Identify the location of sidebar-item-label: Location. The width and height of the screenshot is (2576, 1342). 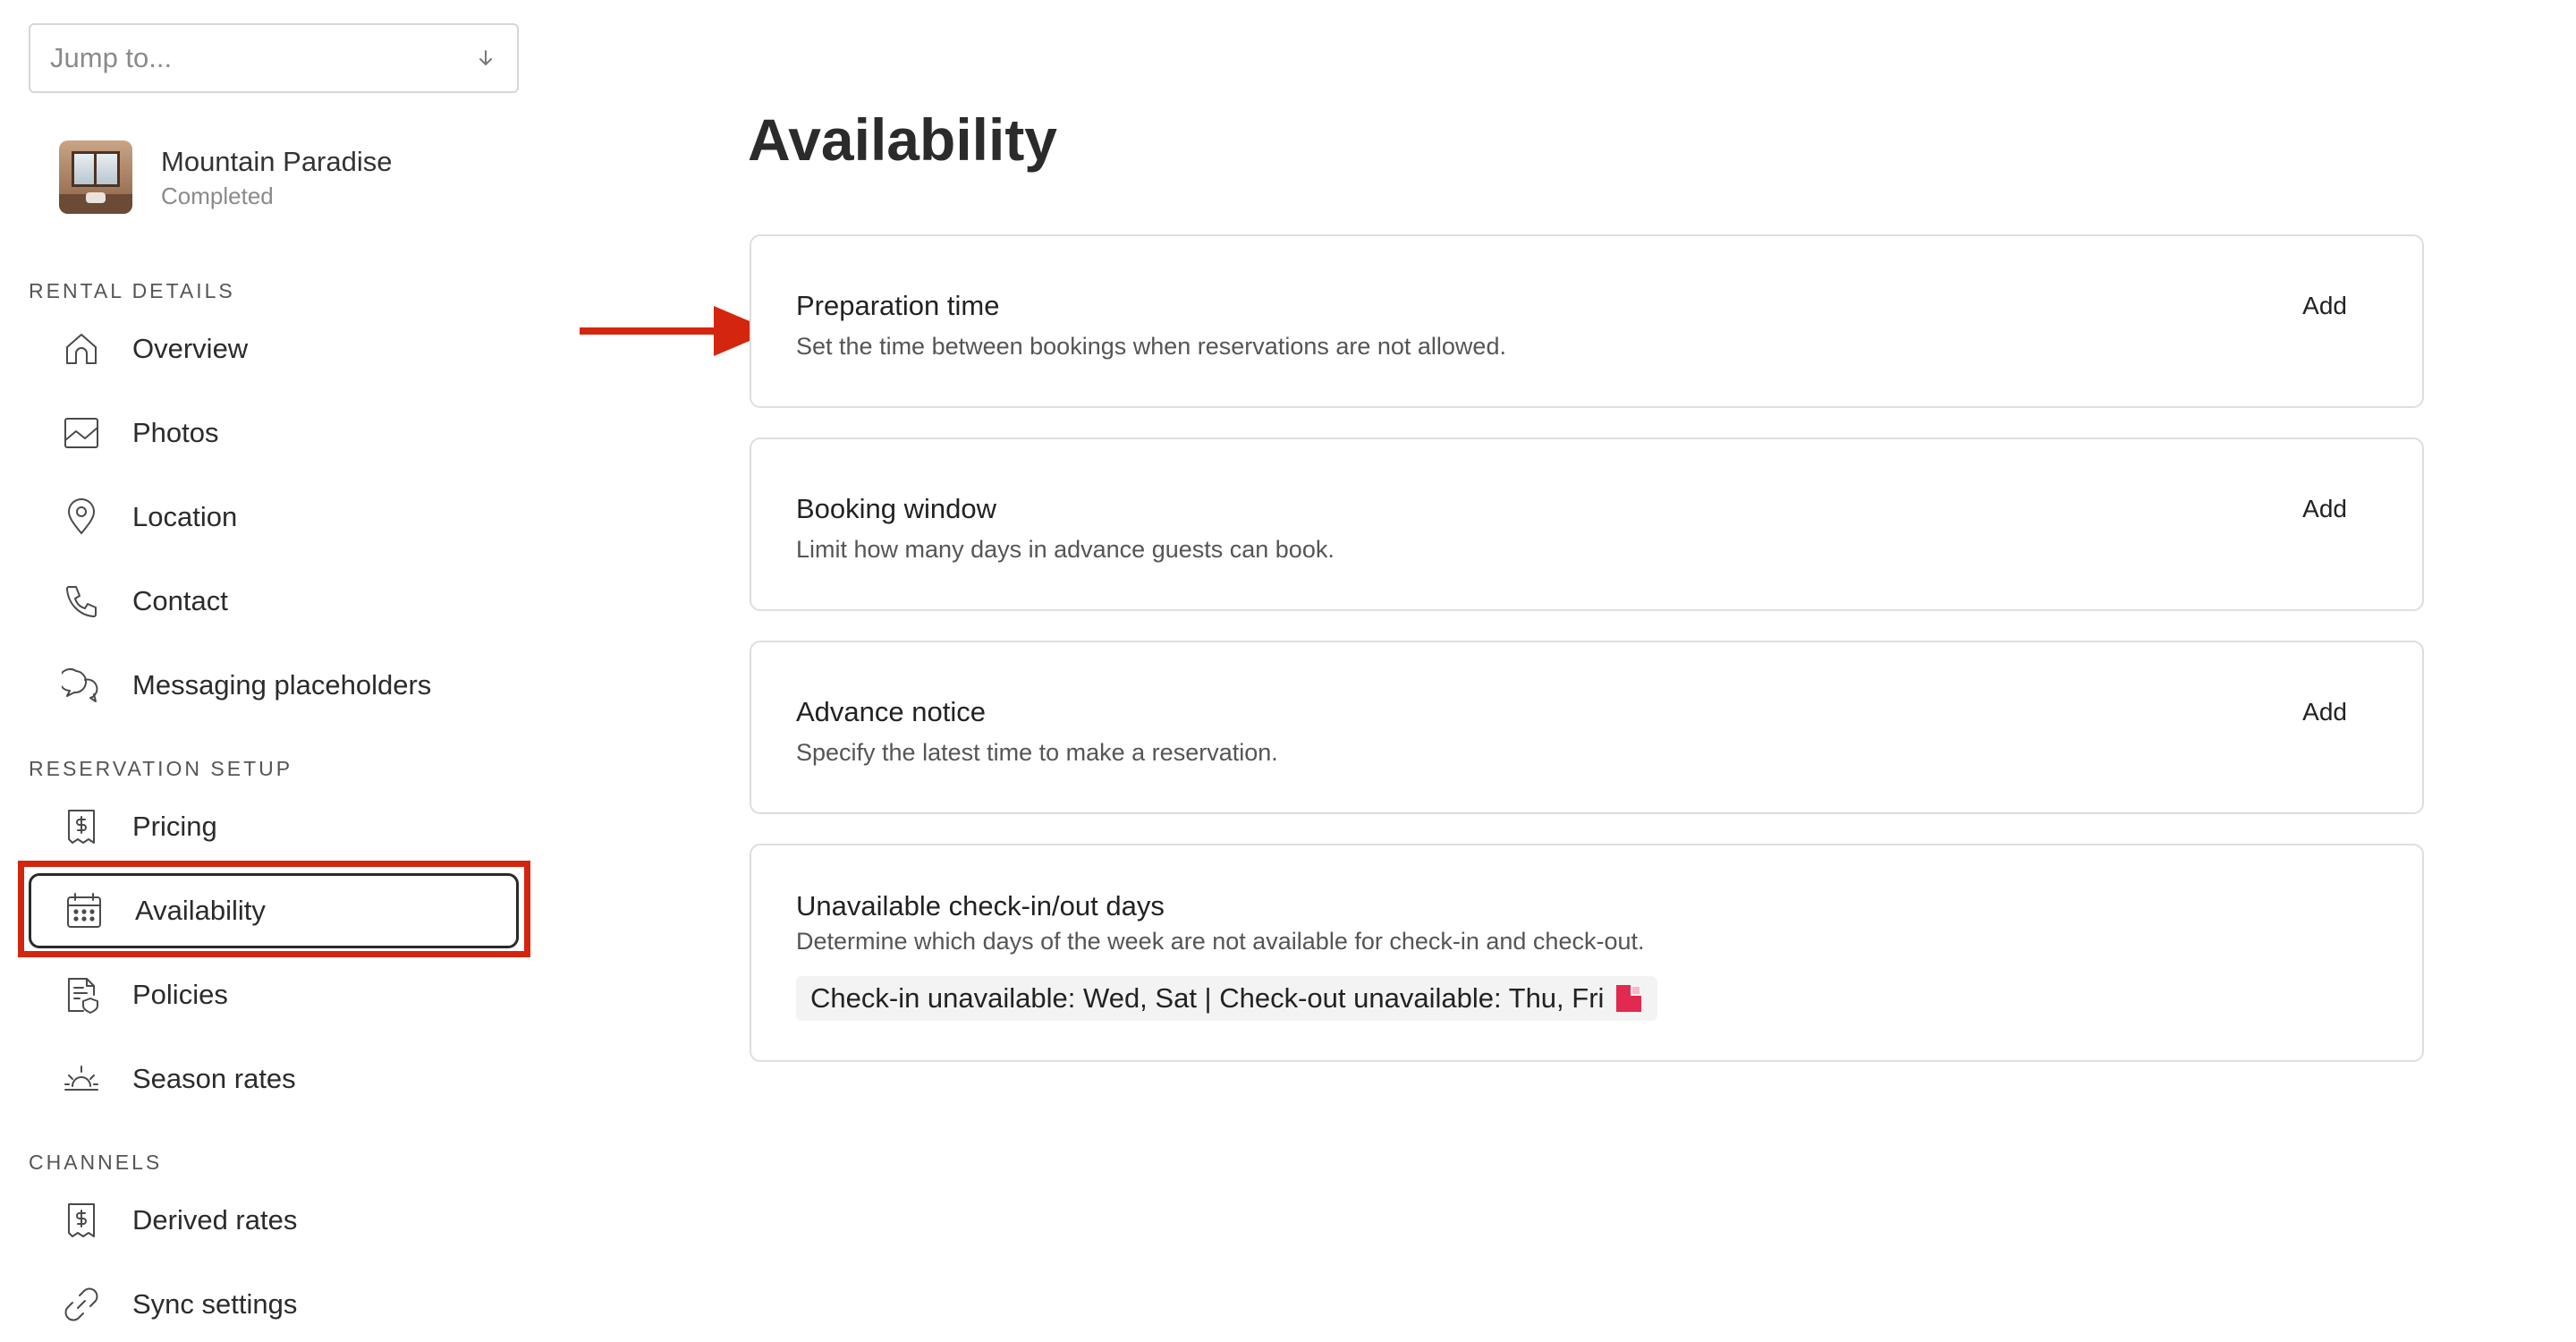
(185, 517).